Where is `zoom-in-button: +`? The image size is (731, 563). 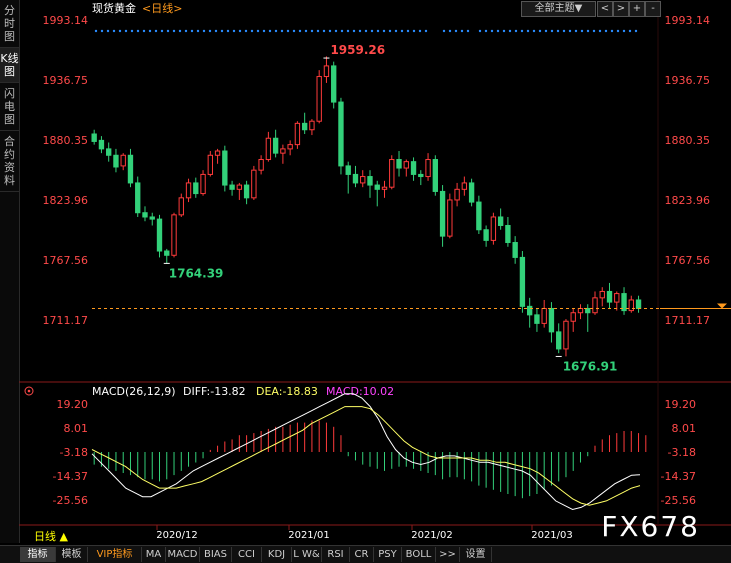
zoom-in-button: + is located at coordinates (637, 9).